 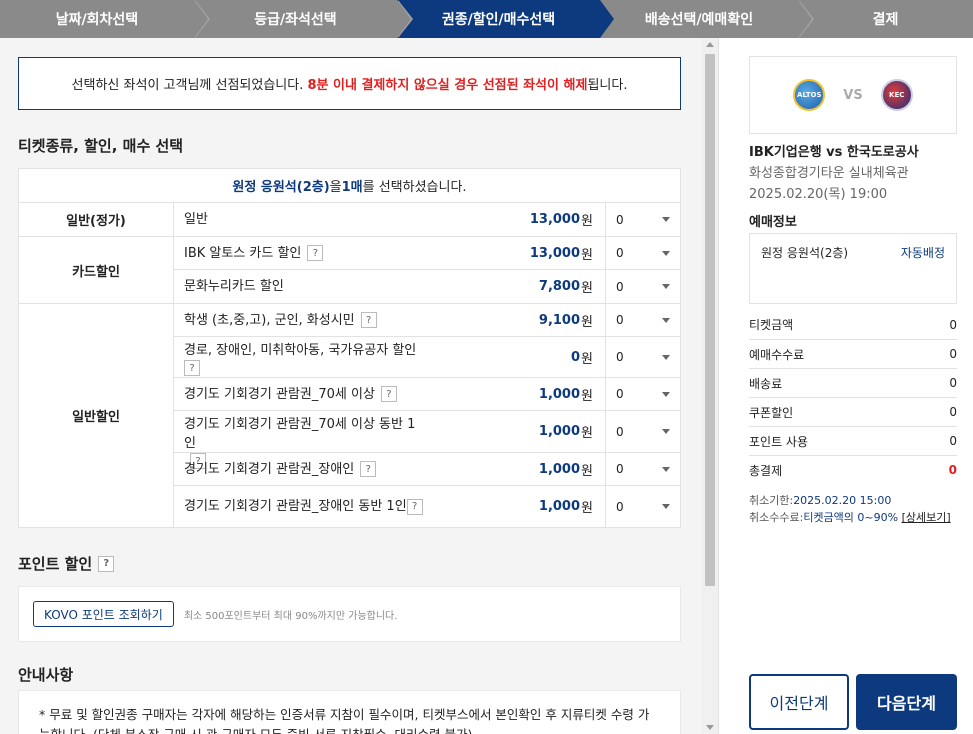 What do you see at coordinates (906, 702) in the screenshot?
I see `next-step-button: 다음단계` at bounding box center [906, 702].